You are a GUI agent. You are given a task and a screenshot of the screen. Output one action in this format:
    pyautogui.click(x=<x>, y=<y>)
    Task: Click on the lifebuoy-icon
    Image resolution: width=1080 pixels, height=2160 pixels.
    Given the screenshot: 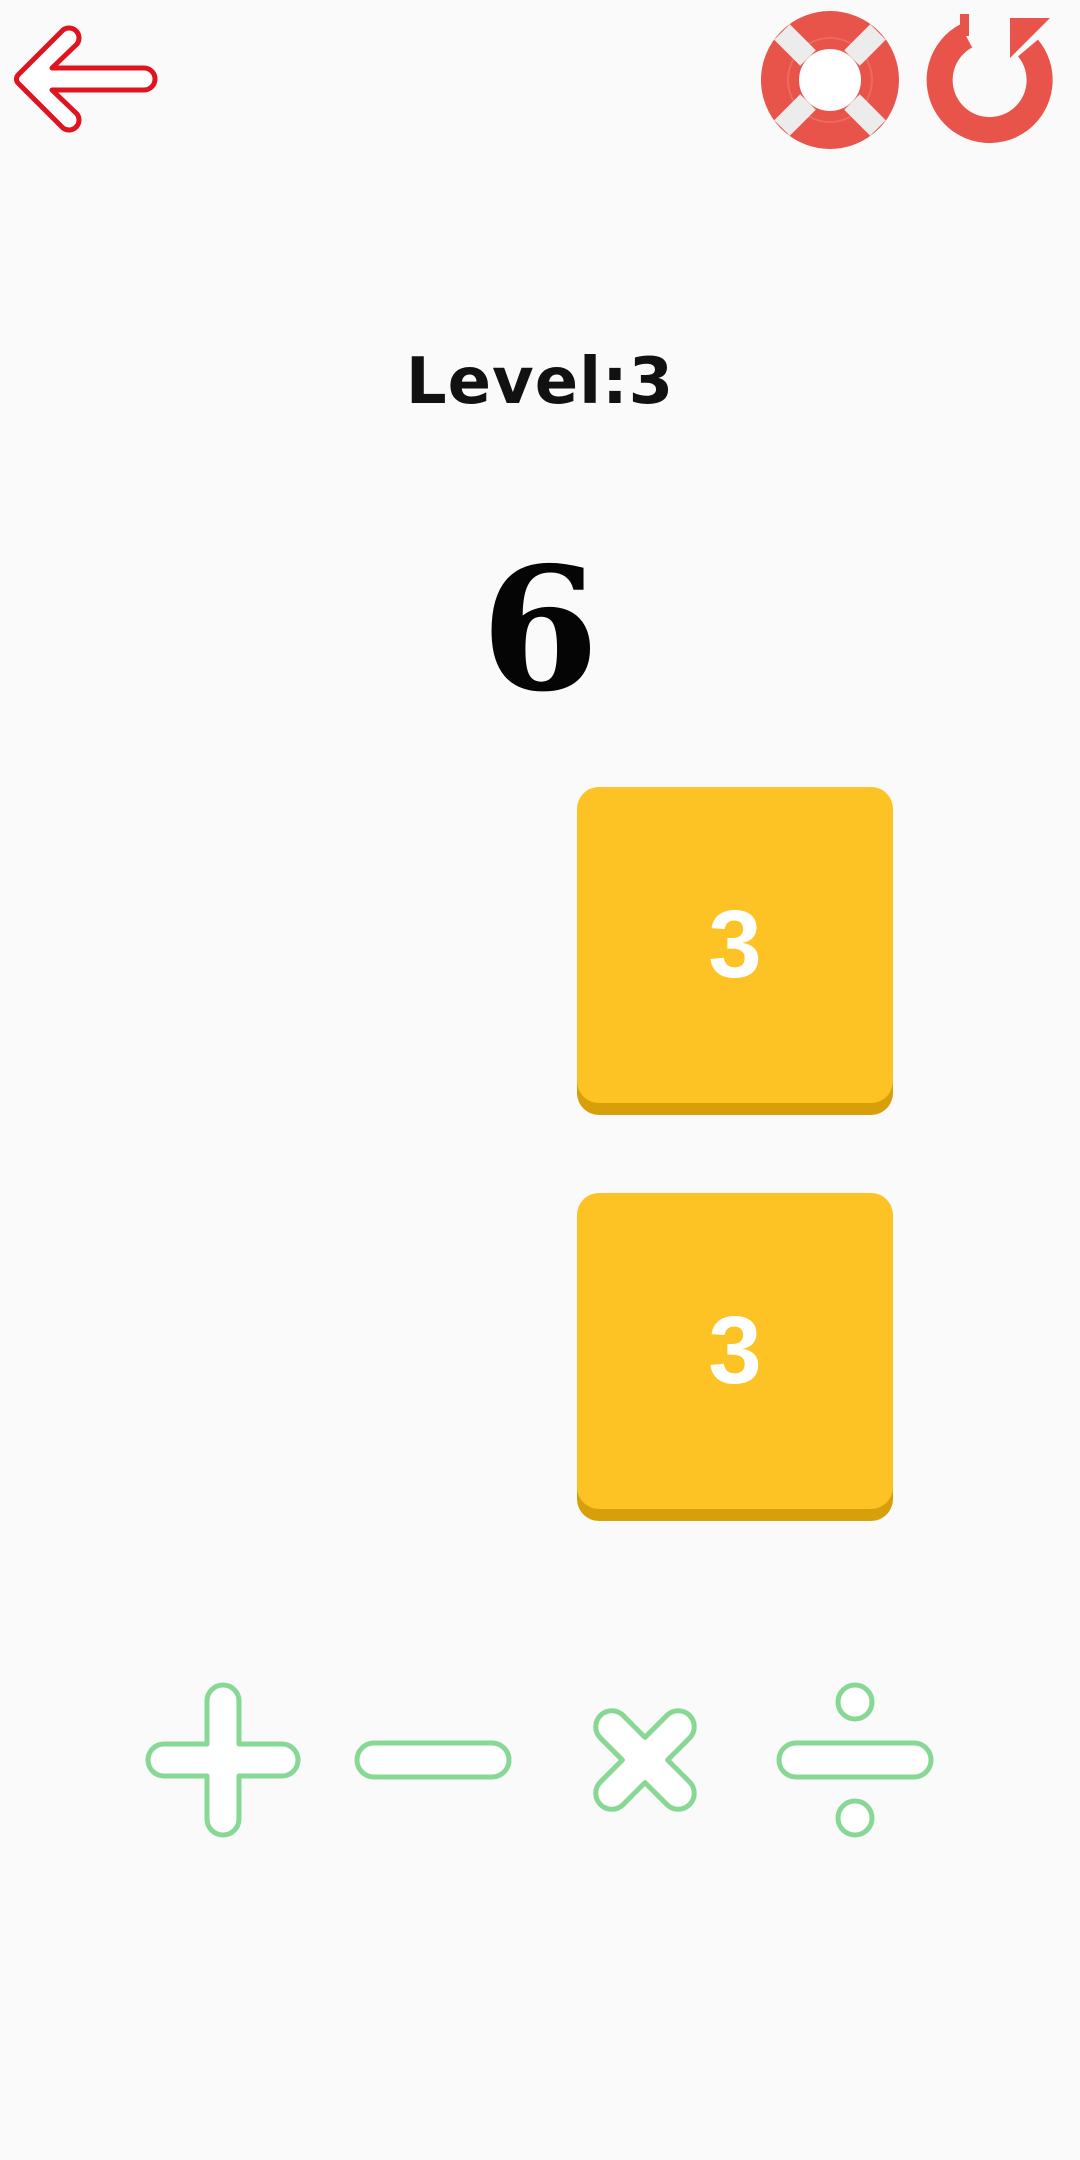 What is the action you would take?
    pyautogui.click(x=830, y=80)
    